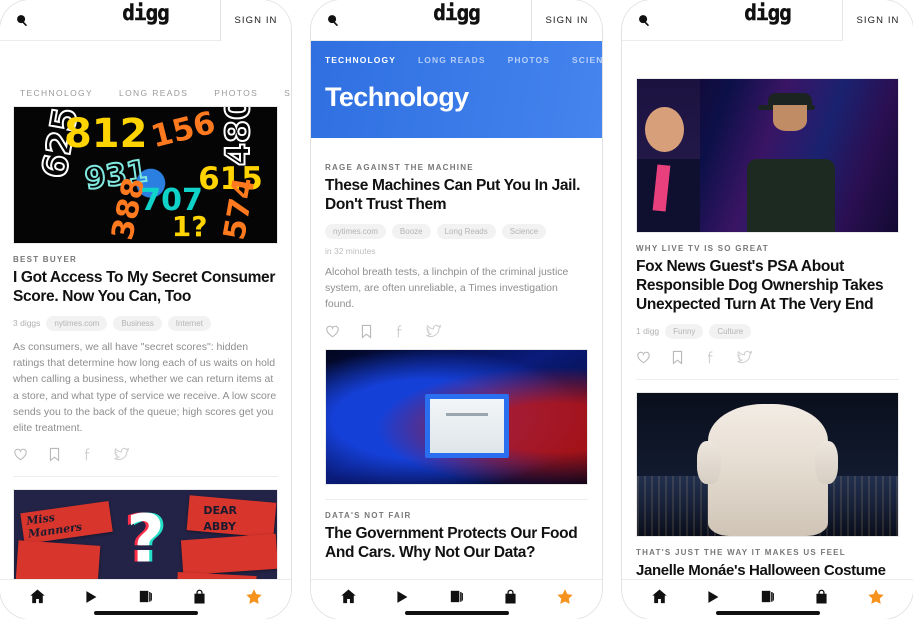 This screenshot has height=619, width=913. Describe the element at coordinates (767, 470) in the screenshot. I see `gown-figure` at that location.